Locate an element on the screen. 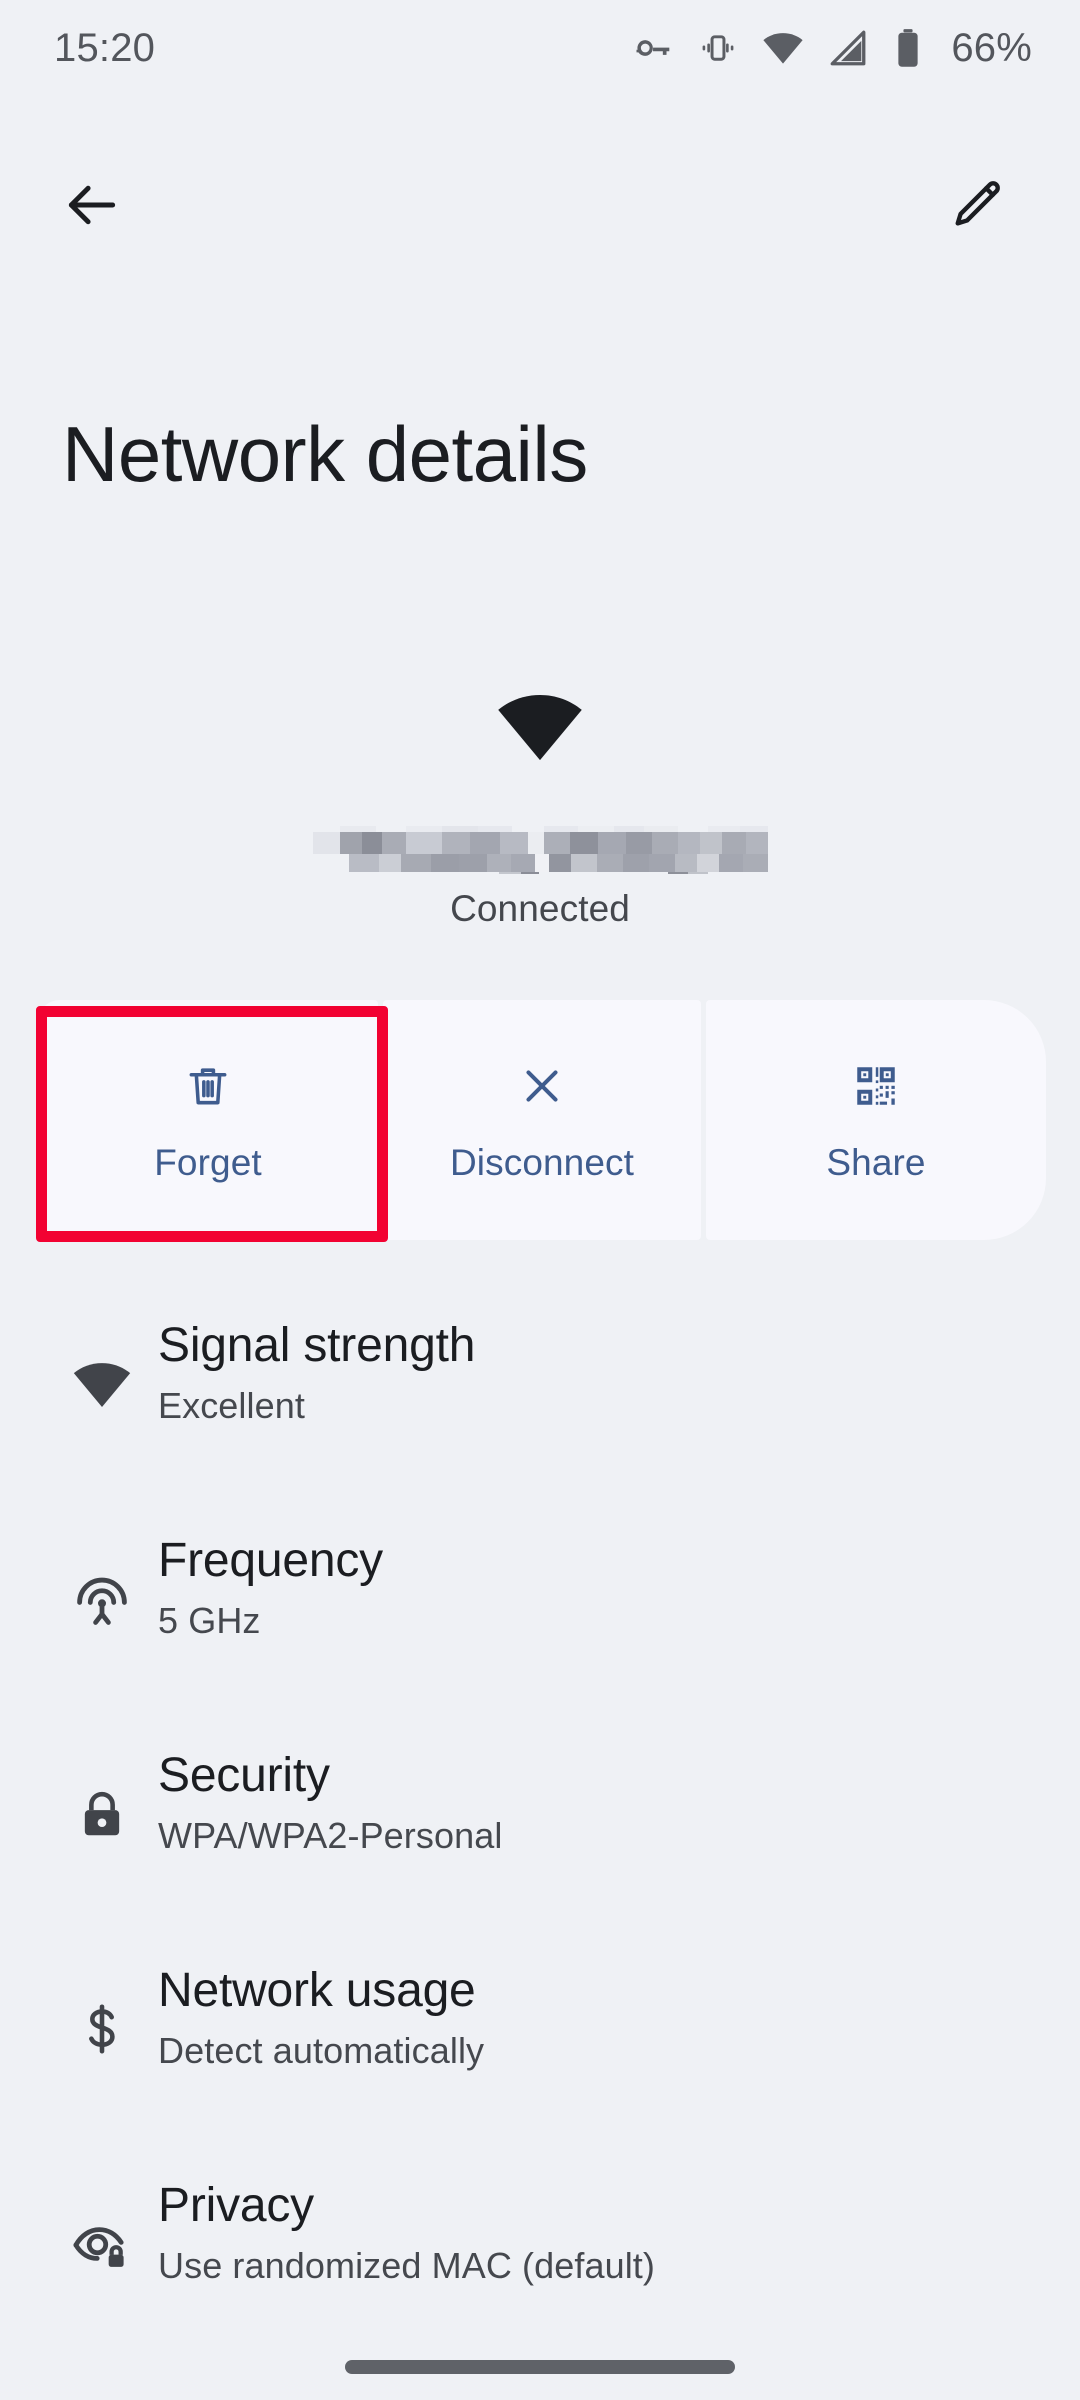 The width and height of the screenshot is (1080, 2400). detail-text: Privacy Use randomized MAC (default) is located at coordinates (406, 2228).